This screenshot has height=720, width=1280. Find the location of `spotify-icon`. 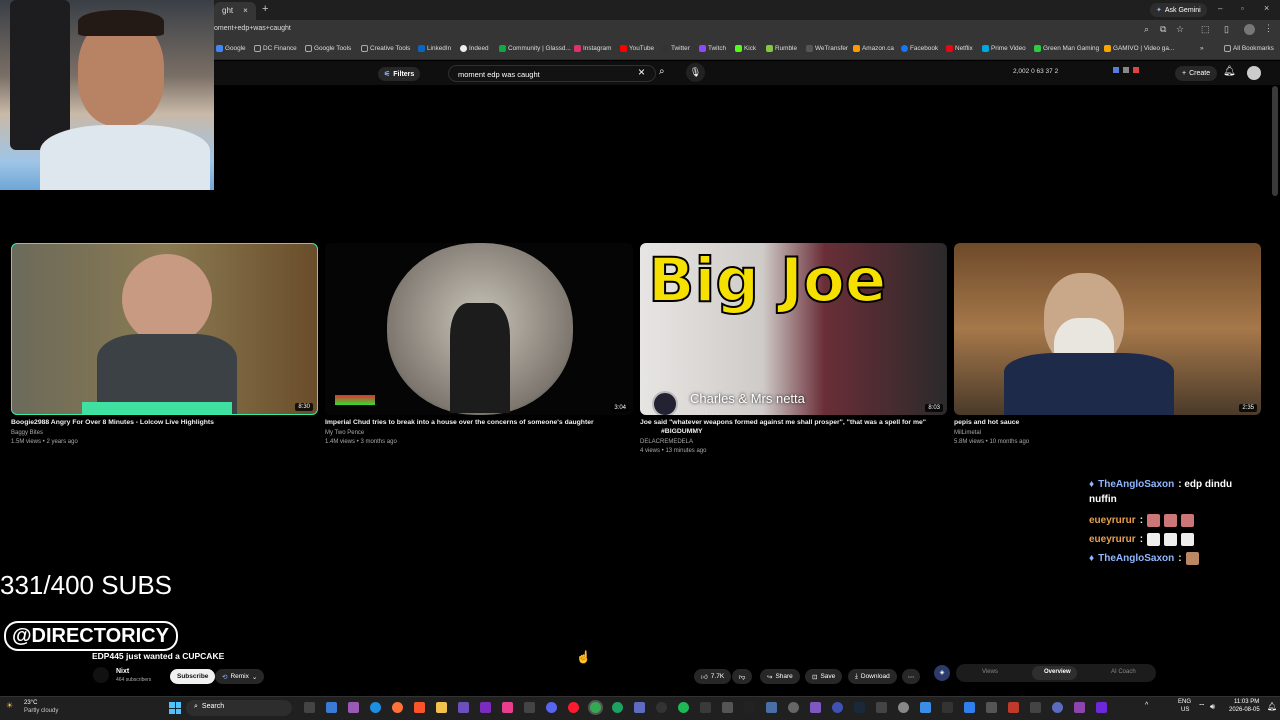

spotify-icon is located at coordinates (683, 707).